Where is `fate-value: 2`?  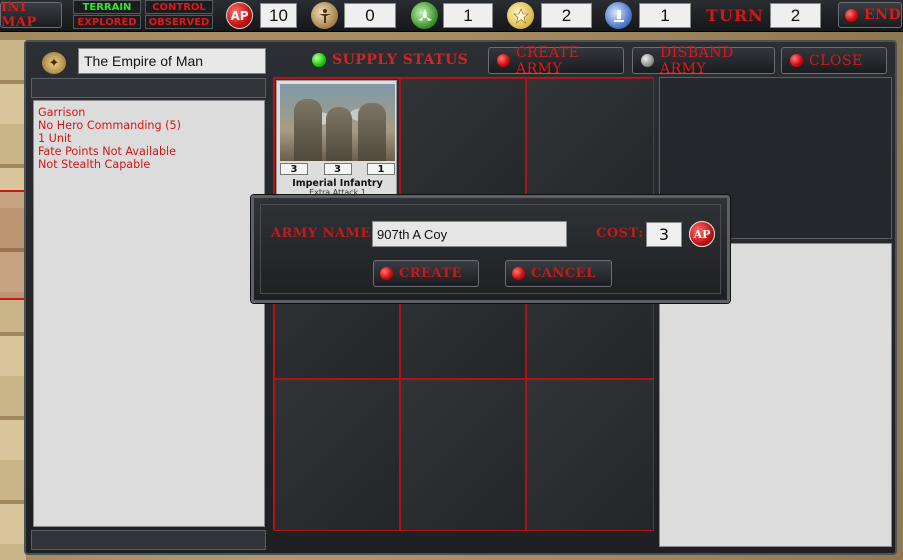
fate-value: 2 is located at coordinates (566, 15).